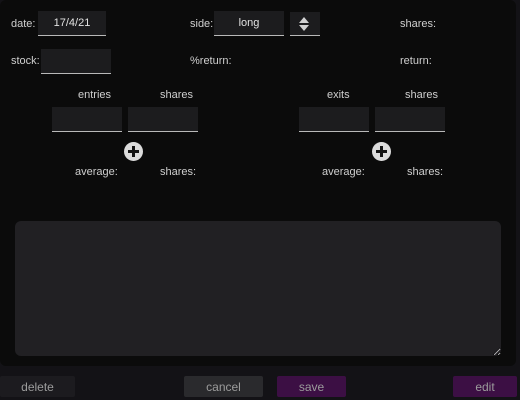 The width and height of the screenshot is (520, 400). Describe the element at coordinates (211, 61) in the screenshot. I see `percent-return-label: %return:` at that location.